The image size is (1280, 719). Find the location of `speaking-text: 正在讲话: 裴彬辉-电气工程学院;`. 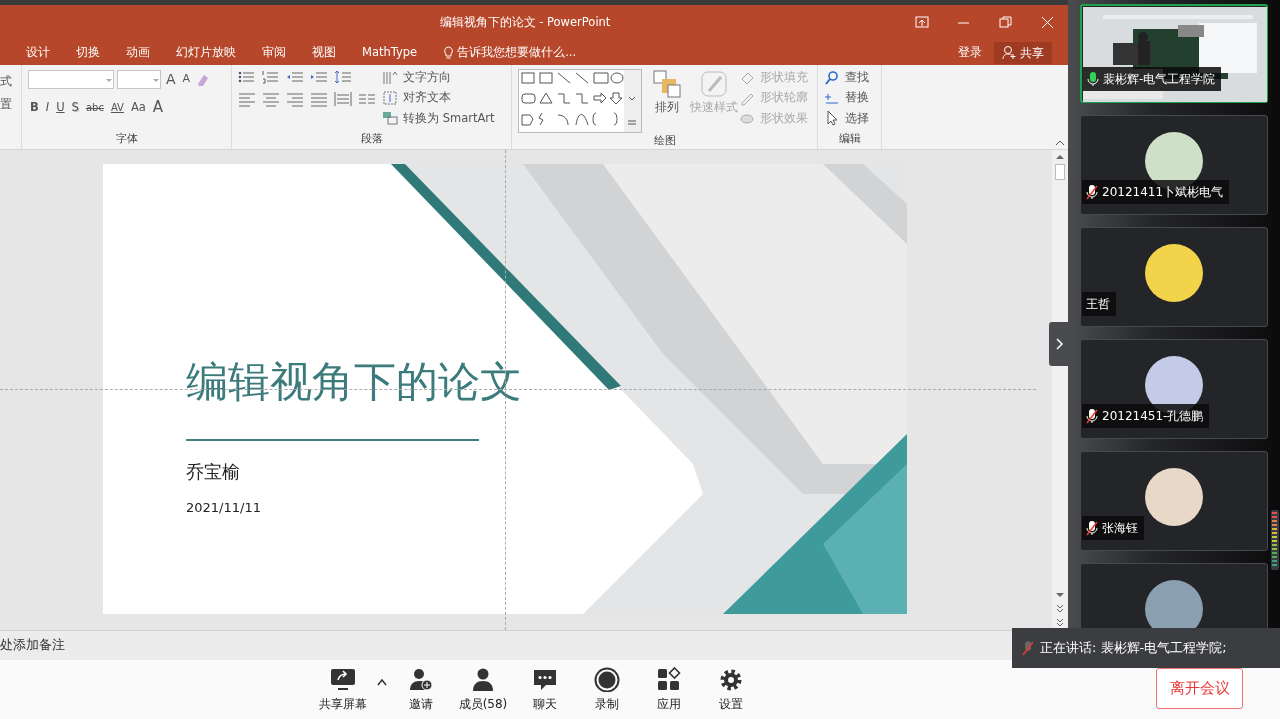

speaking-text: 正在讲话: 裴彬辉-电气工程学院; is located at coordinates (1133, 648).